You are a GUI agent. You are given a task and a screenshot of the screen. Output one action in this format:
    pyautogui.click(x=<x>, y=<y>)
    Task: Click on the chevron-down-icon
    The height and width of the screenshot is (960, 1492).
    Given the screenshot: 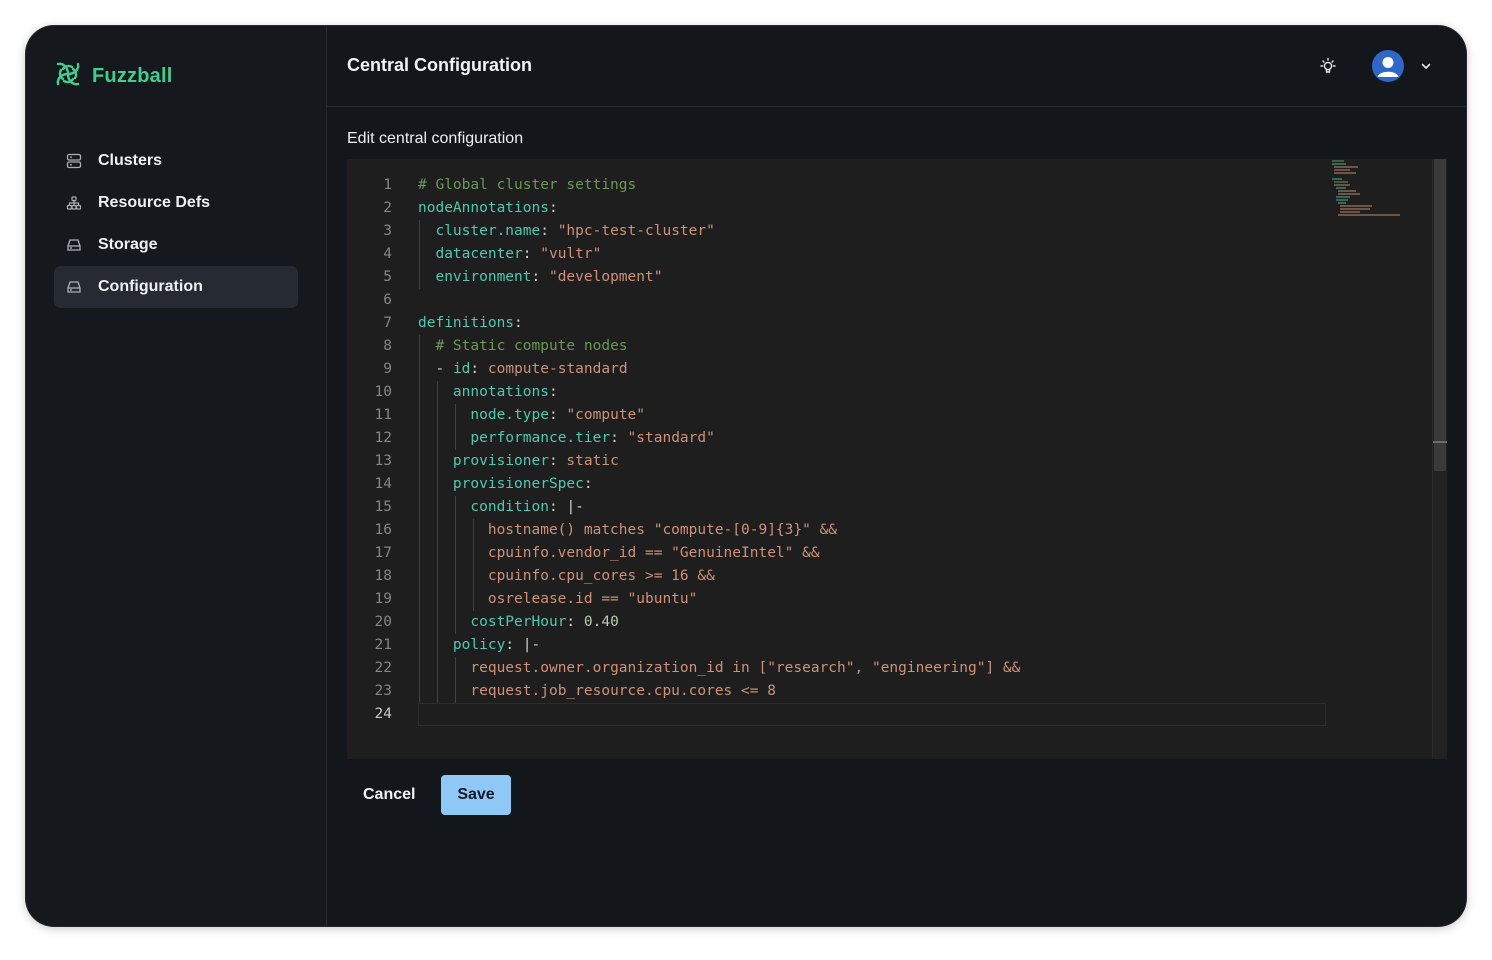 What is the action you would take?
    pyautogui.click(x=1426, y=68)
    